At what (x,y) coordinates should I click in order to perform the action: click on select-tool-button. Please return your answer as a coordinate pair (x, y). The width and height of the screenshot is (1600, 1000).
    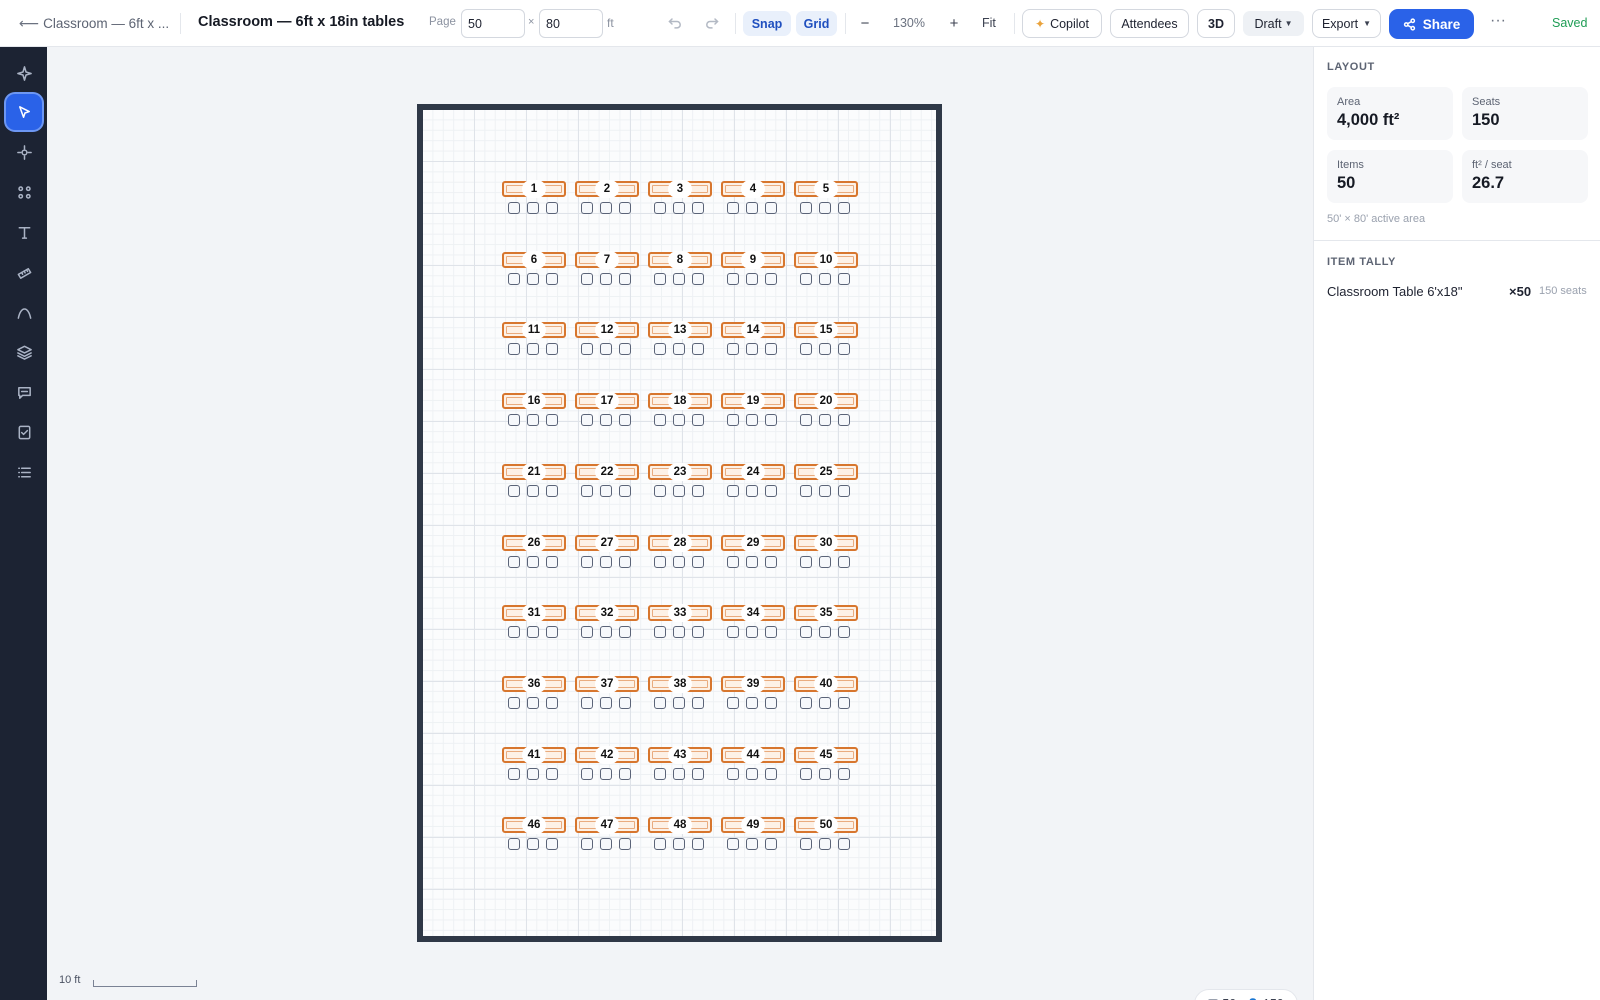
    Looking at the image, I should click on (24, 112).